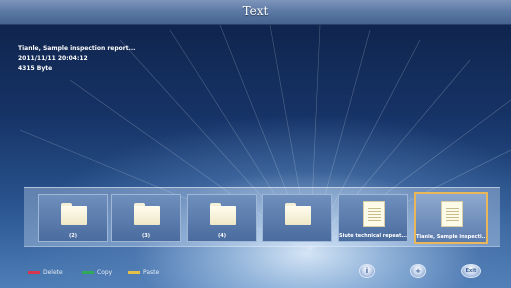 This screenshot has height=288, width=511. What do you see at coordinates (222, 236) in the screenshot?
I see `thumbnail-label: (4)` at bounding box center [222, 236].